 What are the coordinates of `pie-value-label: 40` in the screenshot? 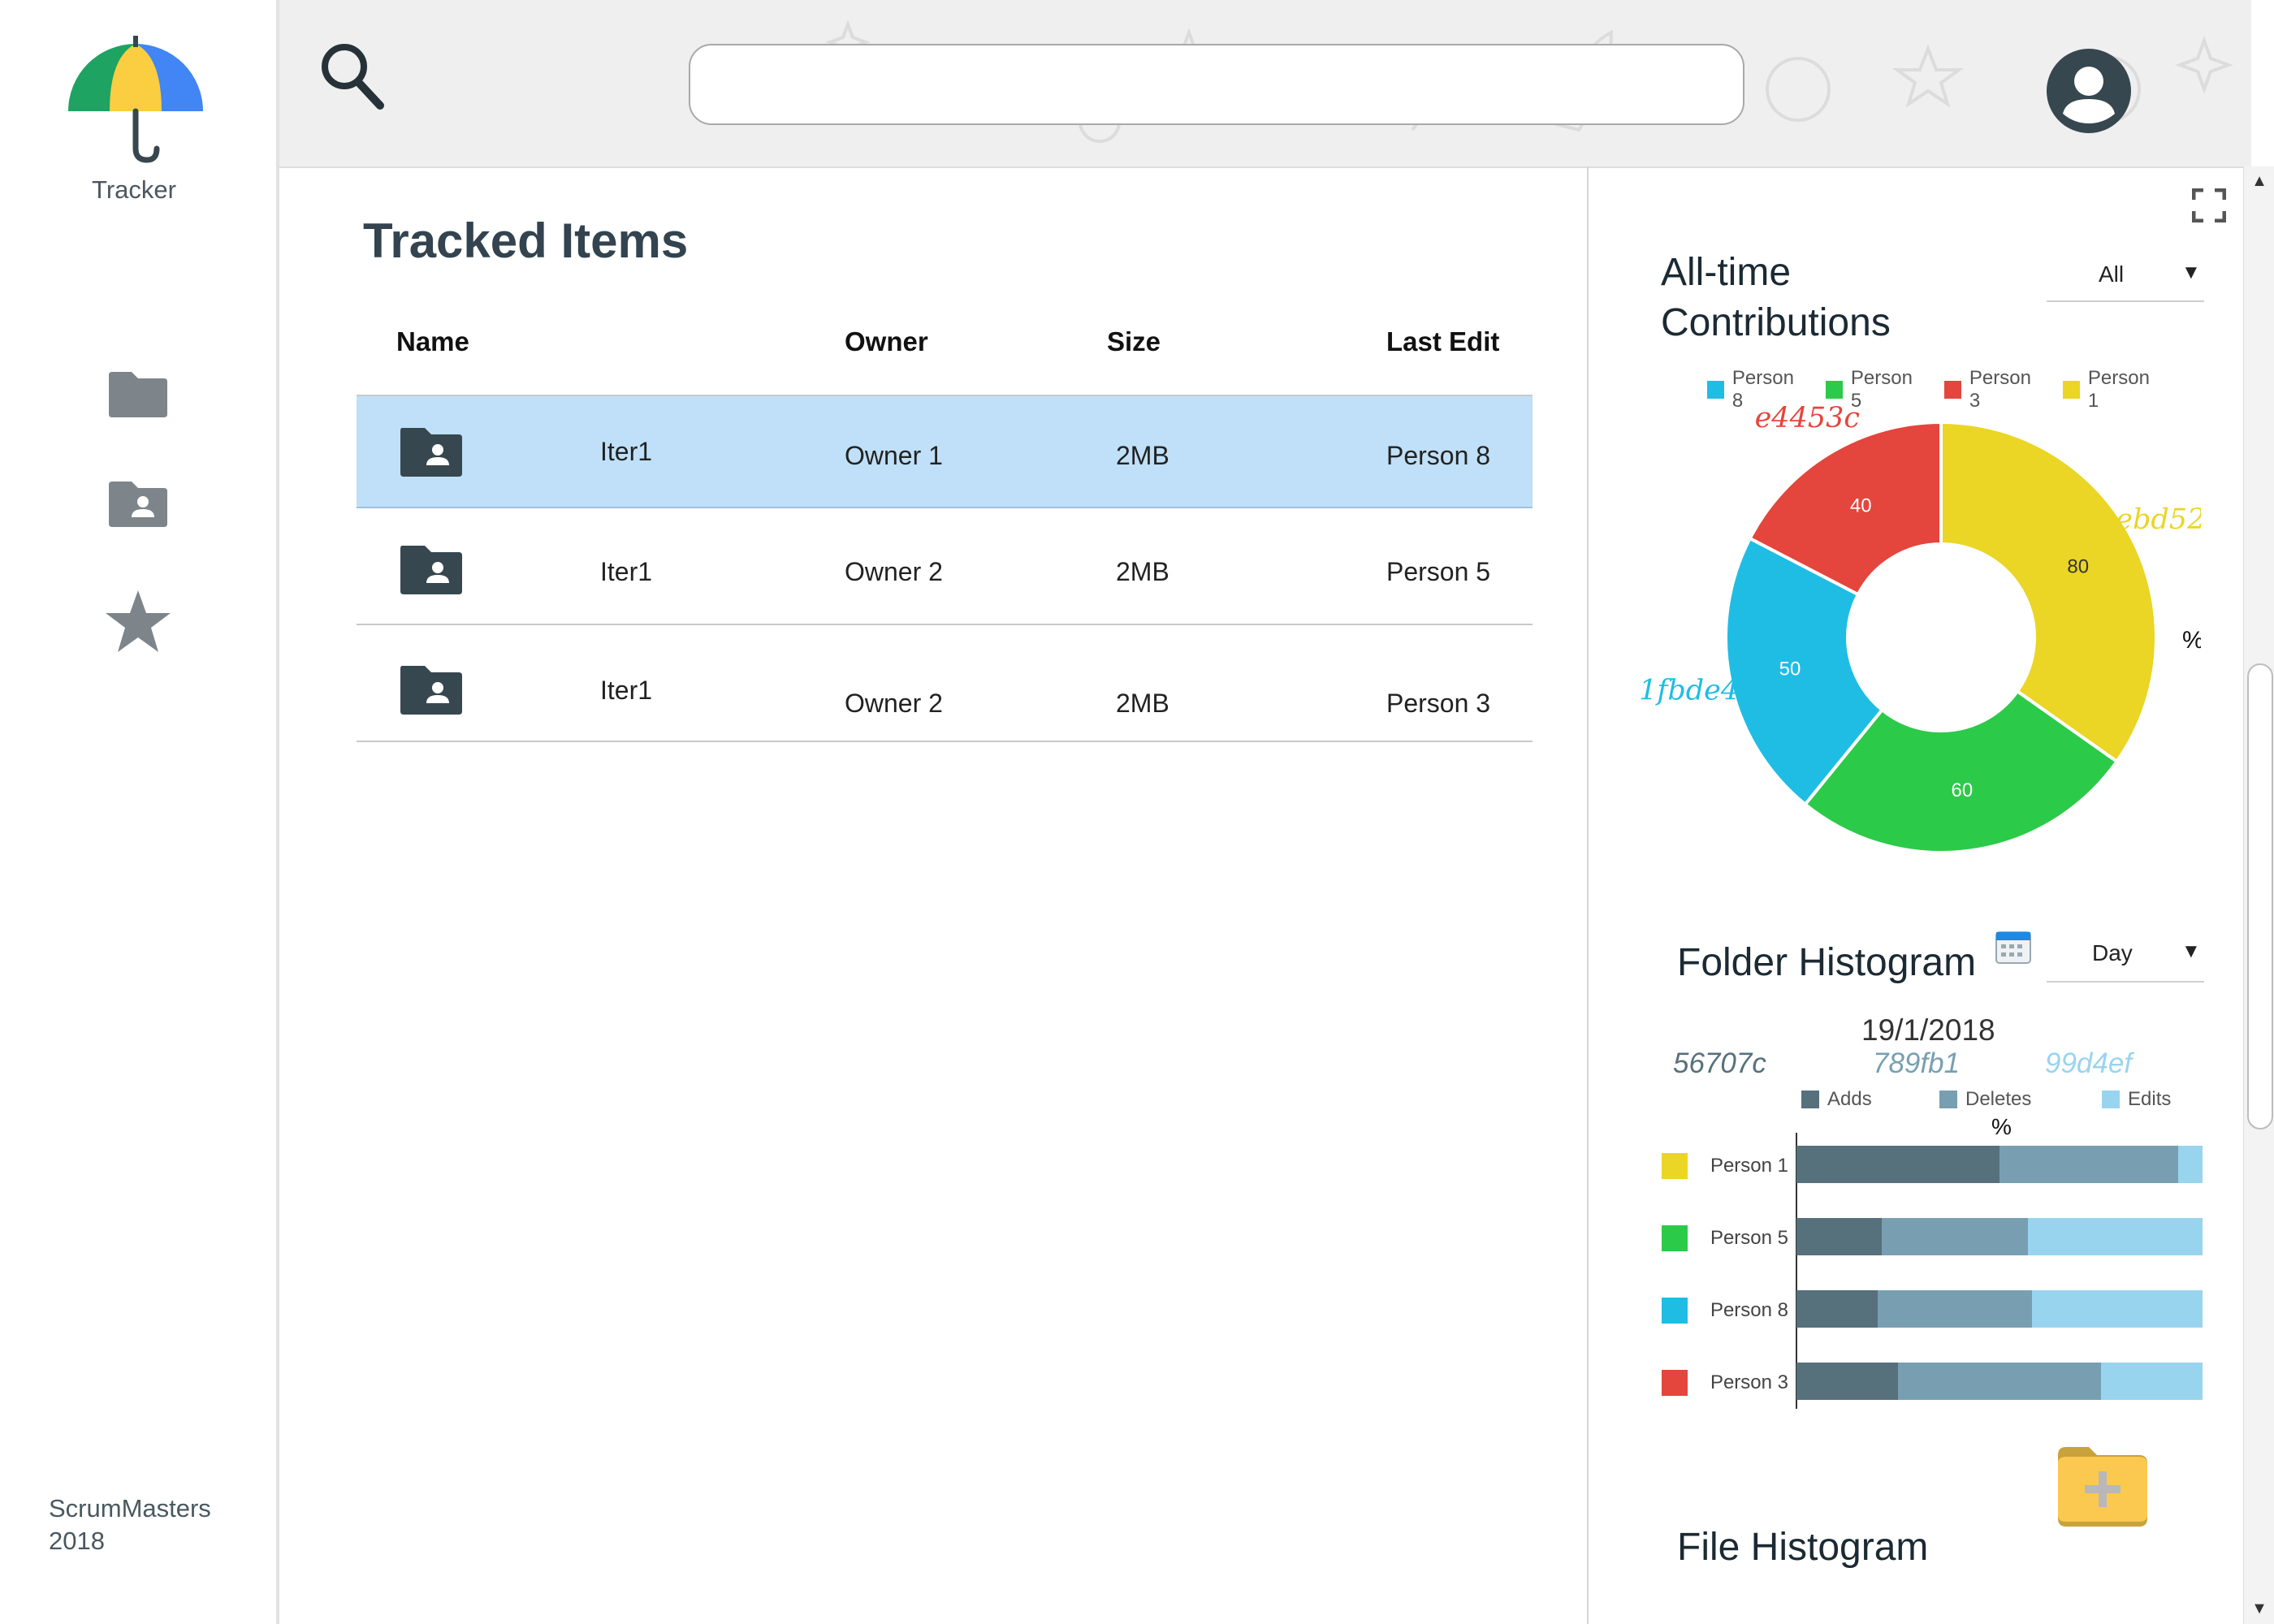 It's located at (1861, 506).